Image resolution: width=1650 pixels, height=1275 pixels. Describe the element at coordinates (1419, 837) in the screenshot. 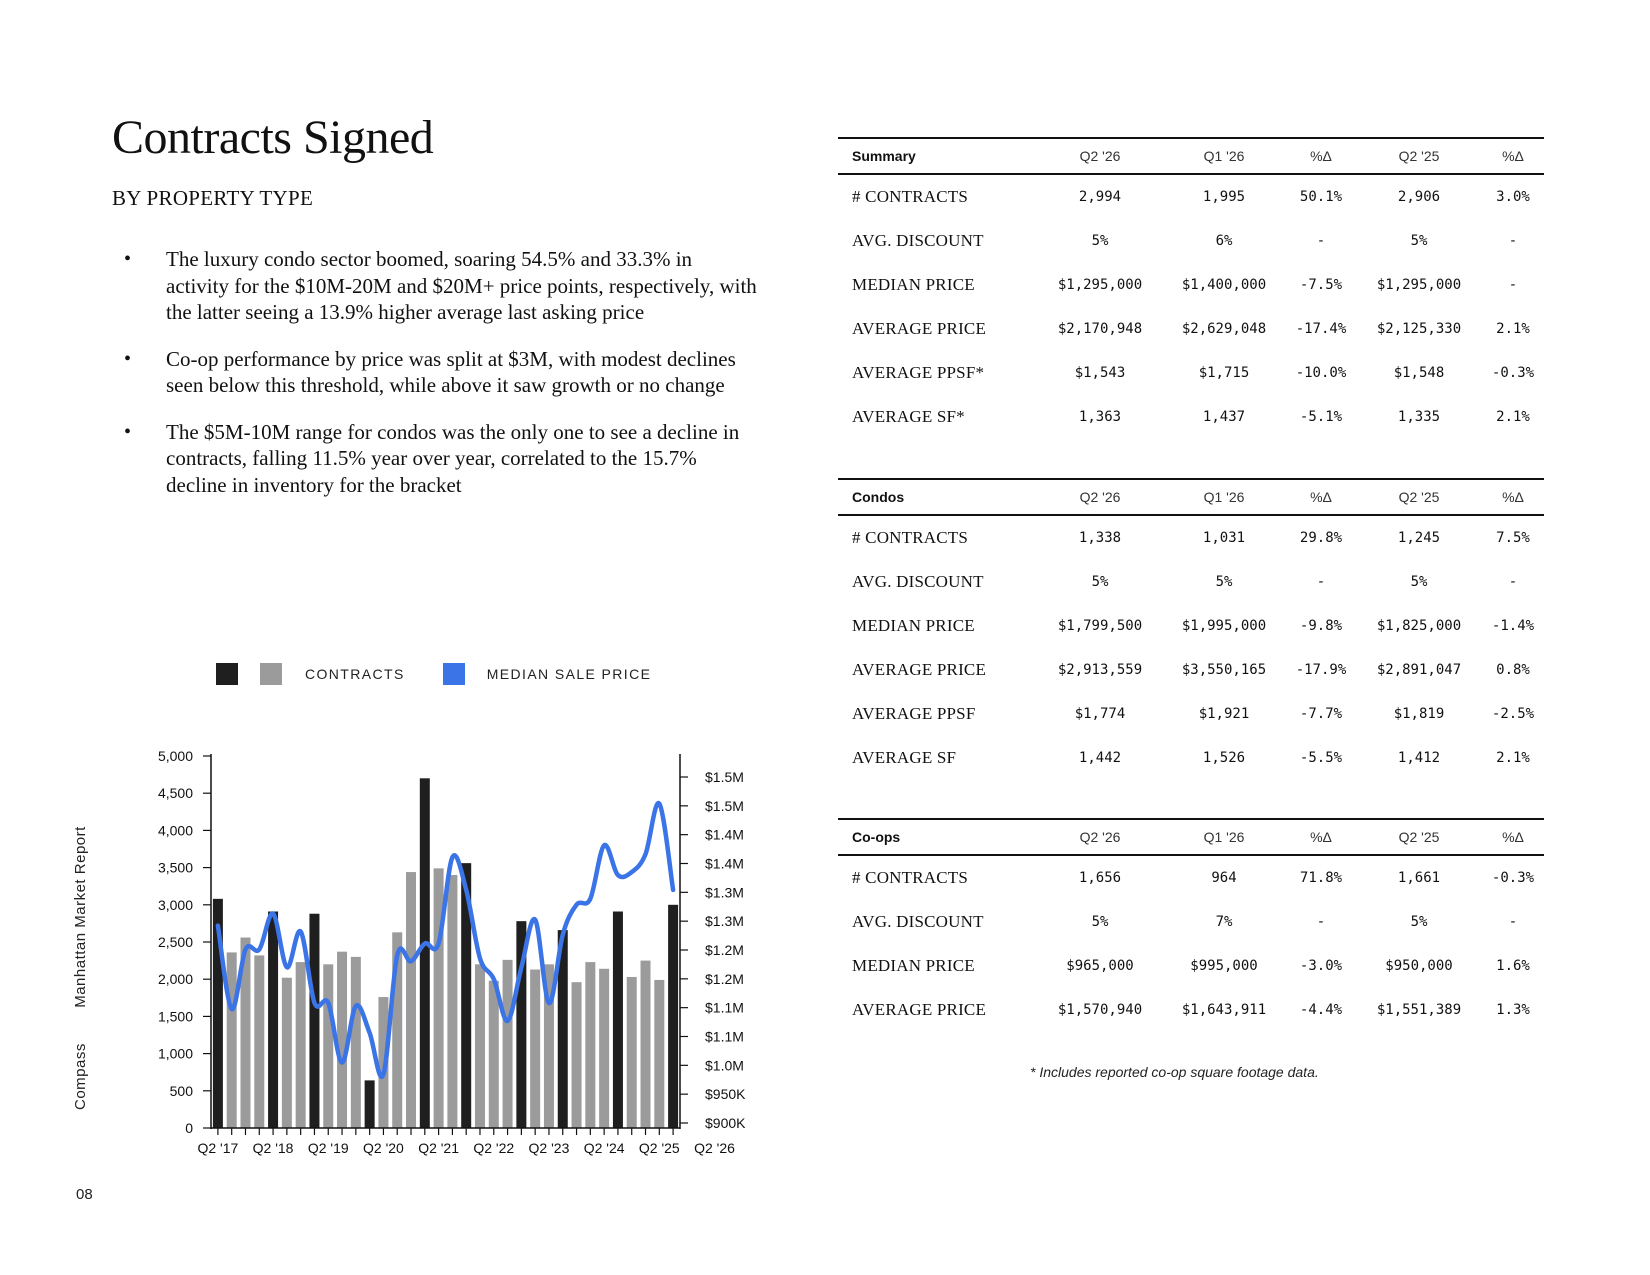

I see `column-header: Q2 '25` at that location.